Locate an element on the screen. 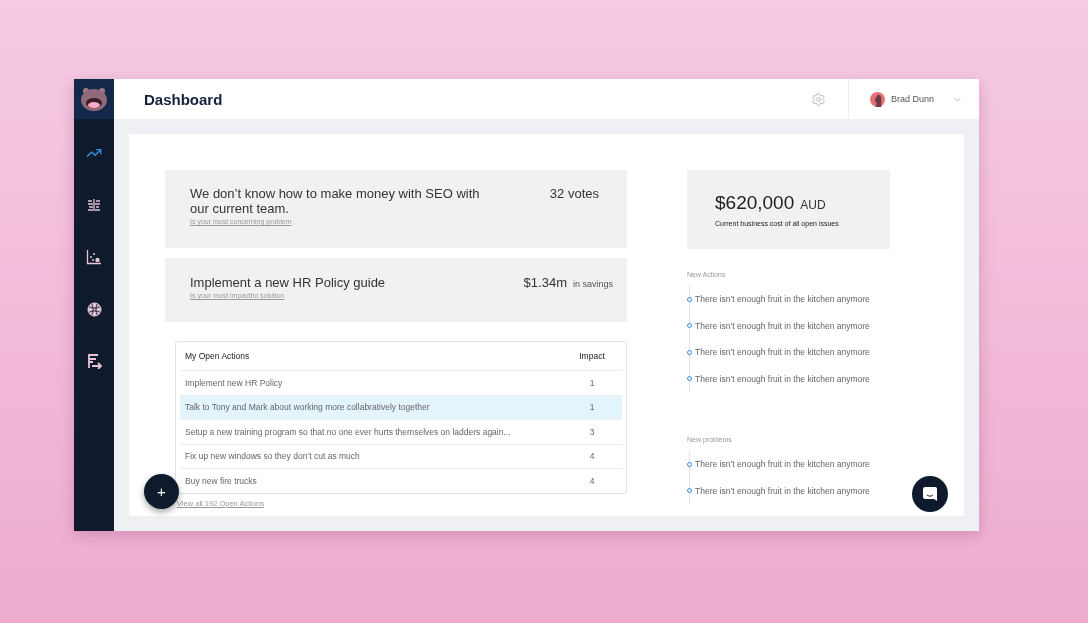 The height and width of the screenshot is (623, 1088). table-cell-text: Fix up new windows so they don’t cut as much is located at coordinates (272, 456).